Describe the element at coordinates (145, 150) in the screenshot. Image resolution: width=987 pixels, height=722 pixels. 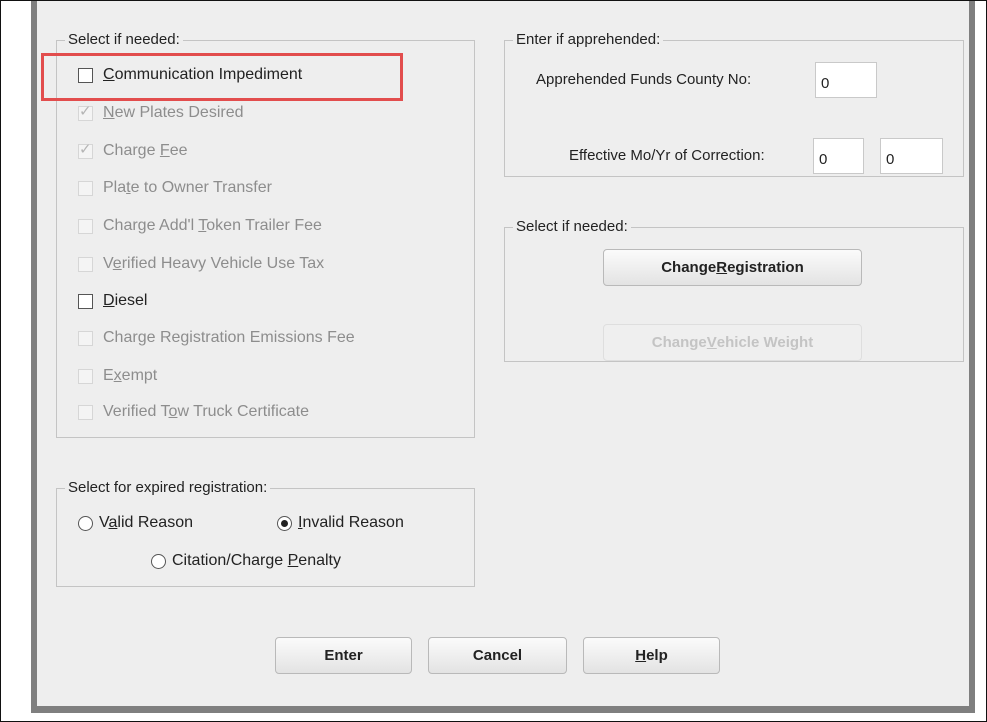
I see `option-label: Charge Fee` at that location.